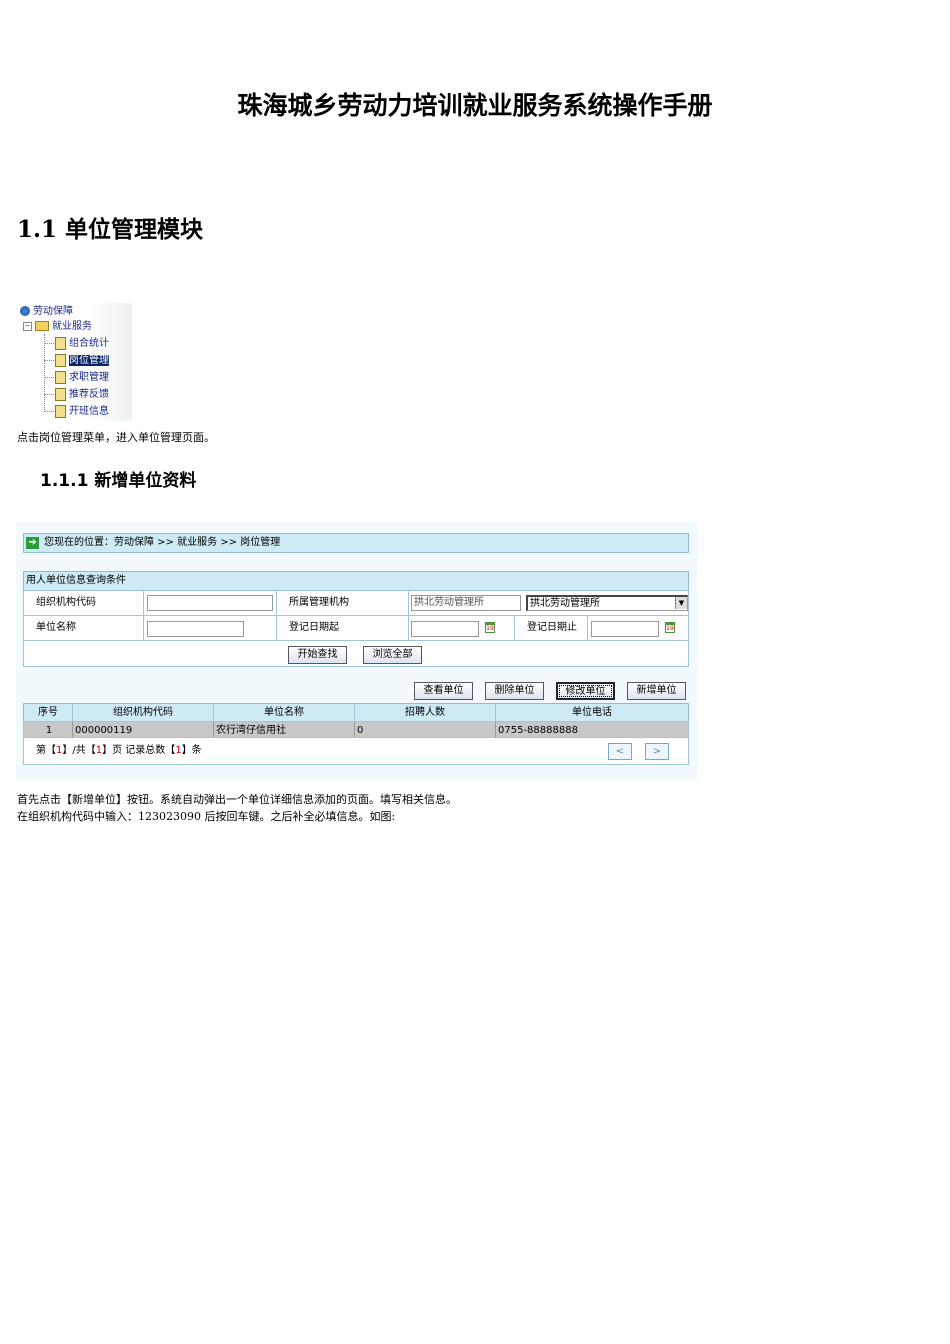  What do you see at coordinates (514, 691) in the screenshot?
I see `delete-unit-button: 删除单位` at bounding box center [514, 691].